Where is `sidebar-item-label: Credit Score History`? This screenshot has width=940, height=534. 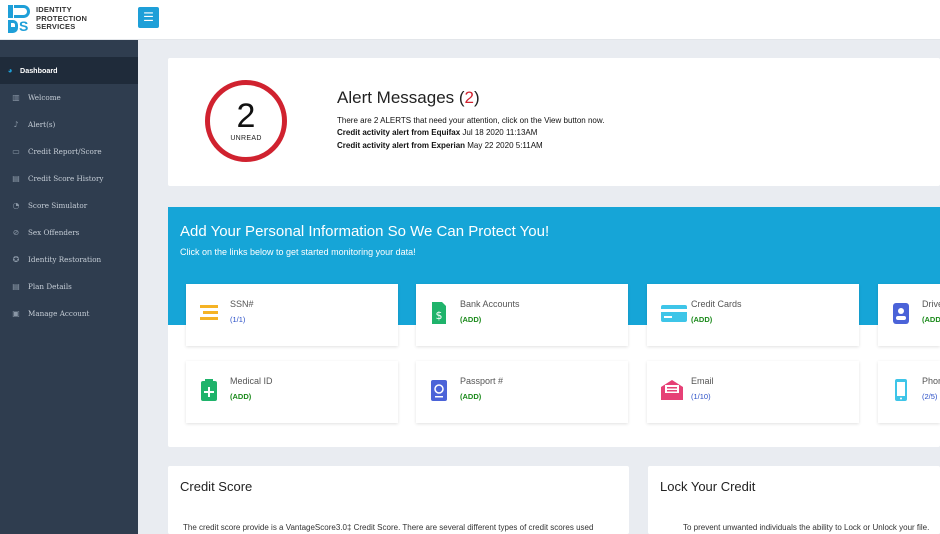
sidebar-item-label: Credit Score History is located at coordinates (66, 178).